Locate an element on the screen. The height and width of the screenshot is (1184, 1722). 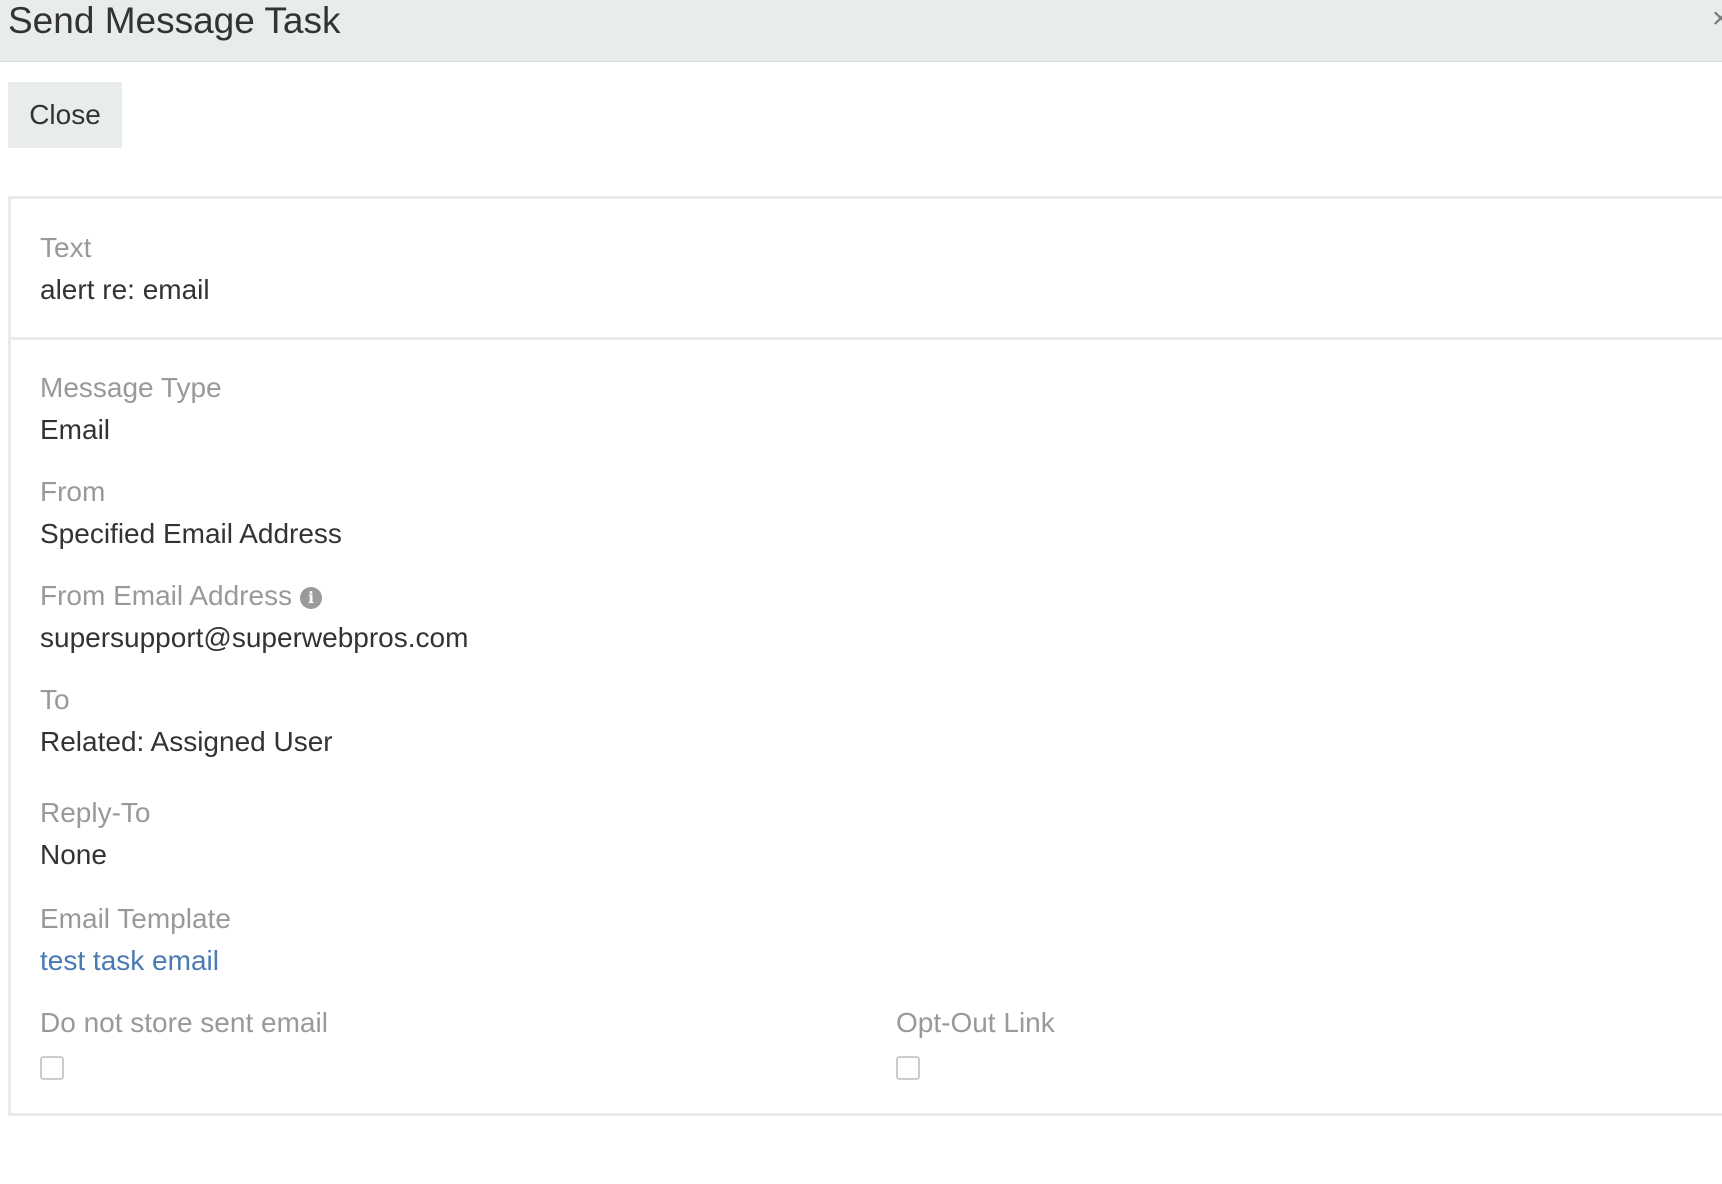
field-email-template: Email Template test task email is located at coordinates (135, 940).